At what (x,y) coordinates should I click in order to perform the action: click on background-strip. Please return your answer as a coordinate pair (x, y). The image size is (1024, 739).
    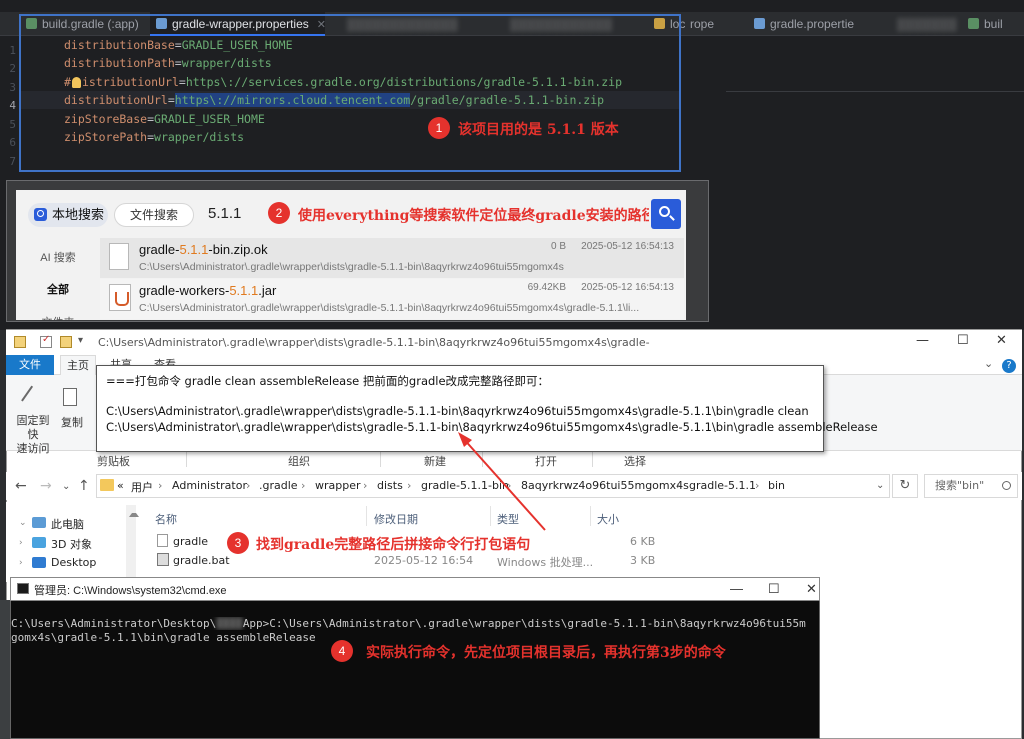
    Looking at the image, I should click on (5, 669).